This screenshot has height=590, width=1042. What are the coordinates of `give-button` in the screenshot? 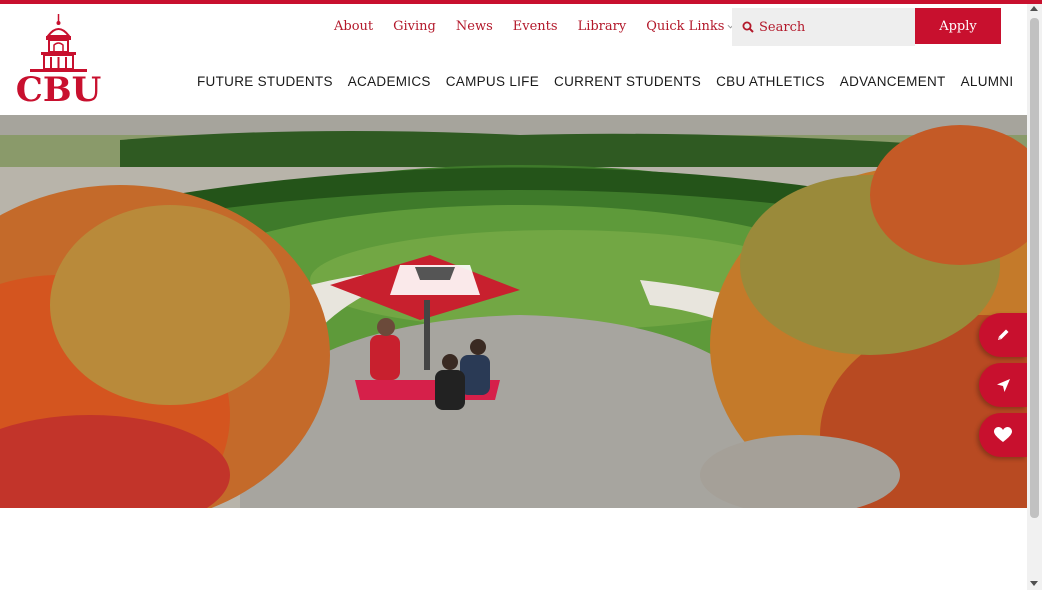 It's located at (1003, 435).